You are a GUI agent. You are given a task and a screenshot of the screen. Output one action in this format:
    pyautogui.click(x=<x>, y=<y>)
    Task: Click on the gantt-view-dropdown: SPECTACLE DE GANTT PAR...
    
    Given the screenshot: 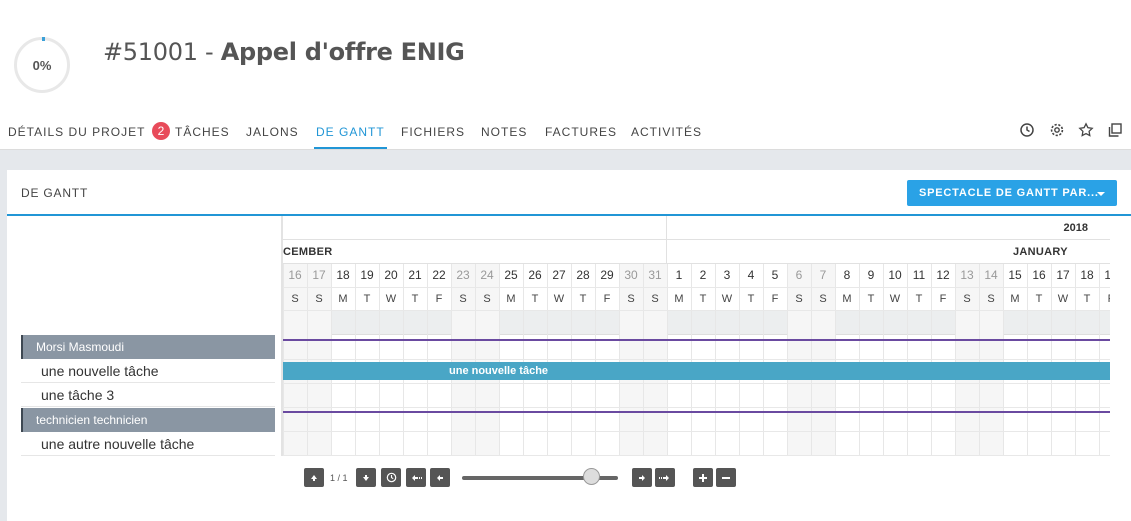 What is the action you would take?
    pyautogui.click(x=1012, y=193)
    